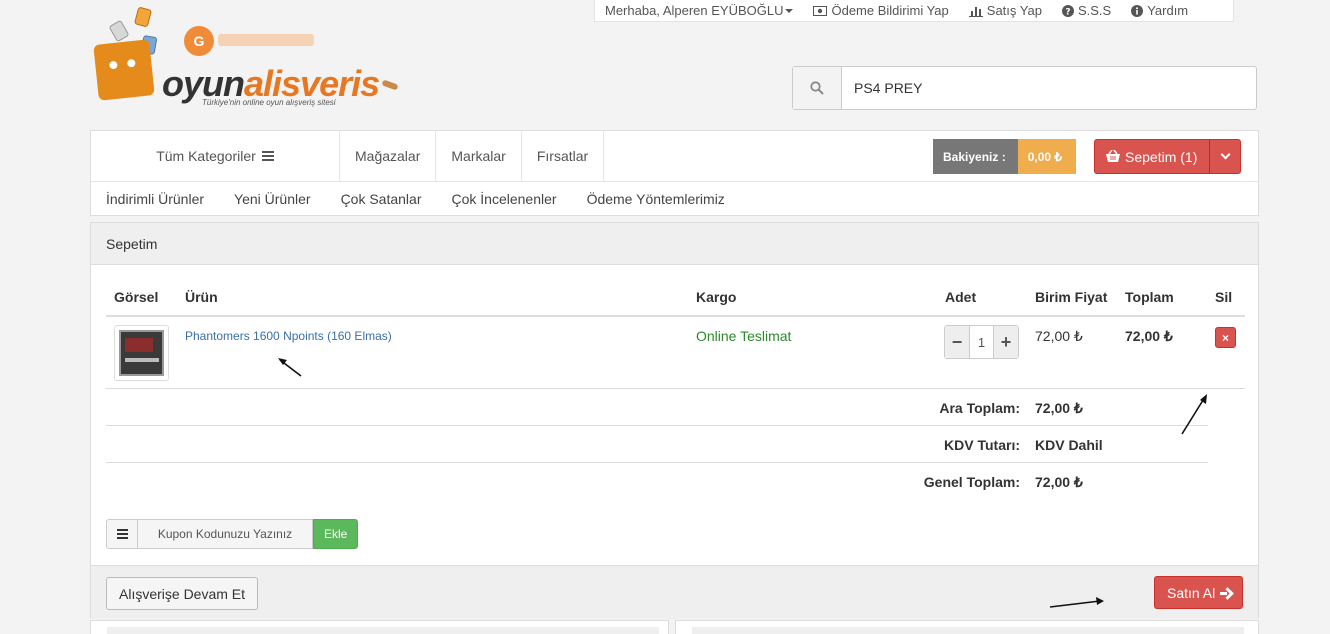 The width and height of the screenshot is (1330, 634). What do you see at coordinates (979, 408) in the screenshot?
I see `subtotal-label: Ara Toplam:` at bounding box center [979, 408].